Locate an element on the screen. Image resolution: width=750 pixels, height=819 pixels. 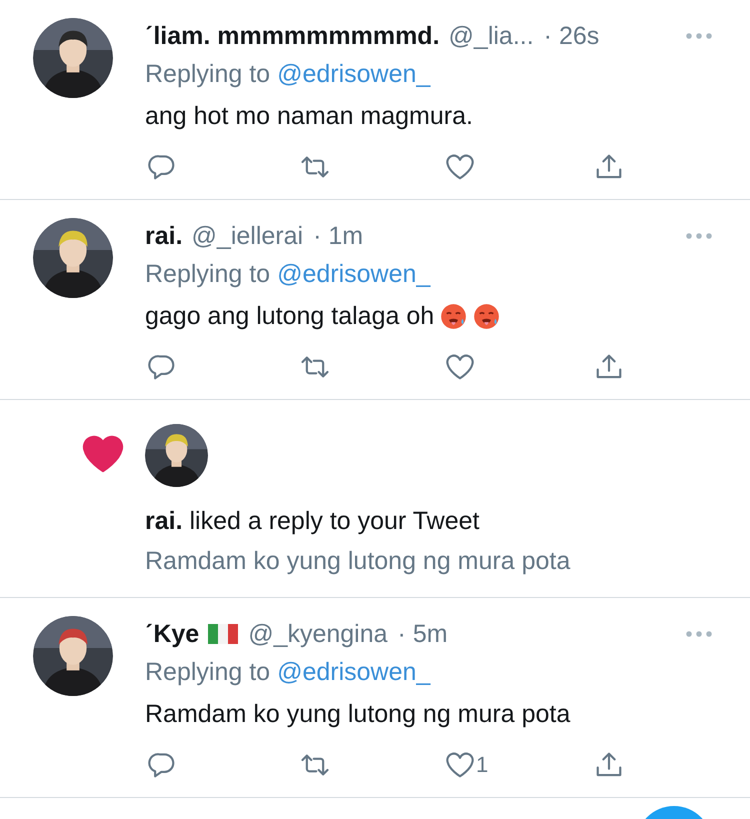
user-name: ˊKye is located at coordinates (172, 634).